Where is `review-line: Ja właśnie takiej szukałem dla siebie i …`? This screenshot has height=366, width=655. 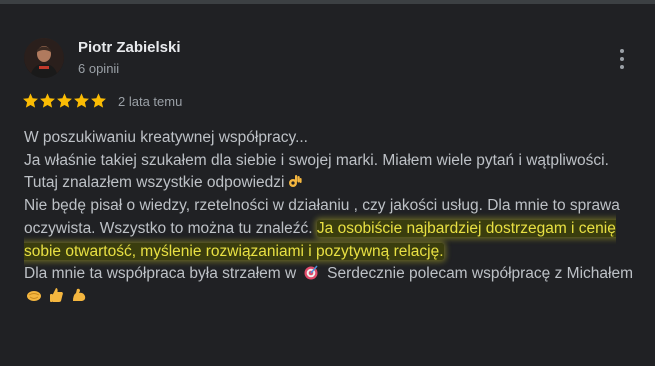 review-line: Ja właśnie takiej szukałem dla siebie i … is located at coordinates (334, 172).